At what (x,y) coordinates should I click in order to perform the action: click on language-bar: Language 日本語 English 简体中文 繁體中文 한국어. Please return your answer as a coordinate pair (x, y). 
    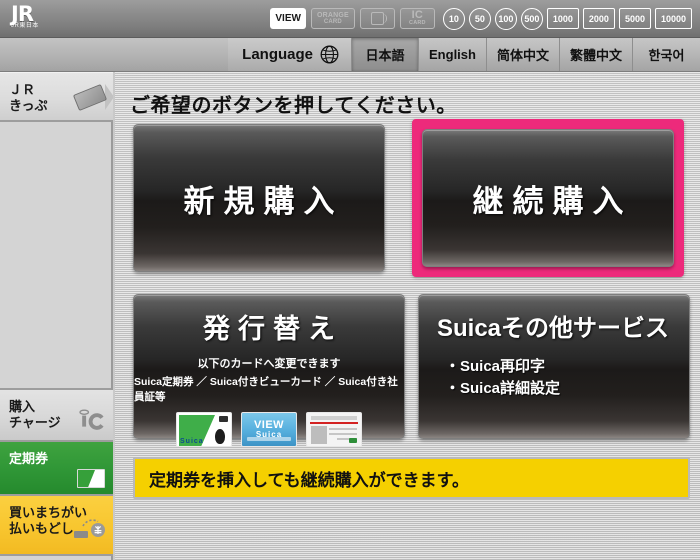
    Looking at the image, I should click on (350, 55).